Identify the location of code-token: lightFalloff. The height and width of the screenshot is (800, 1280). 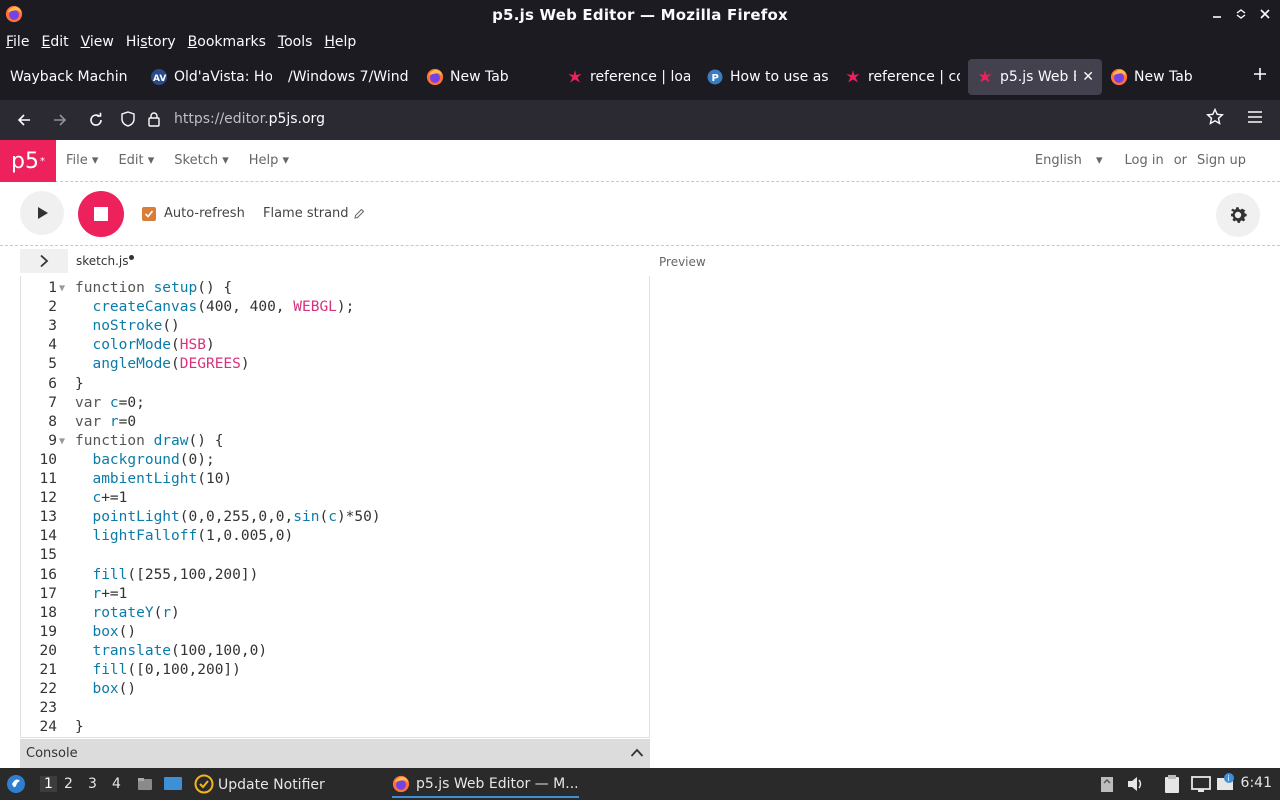
(145, 536).